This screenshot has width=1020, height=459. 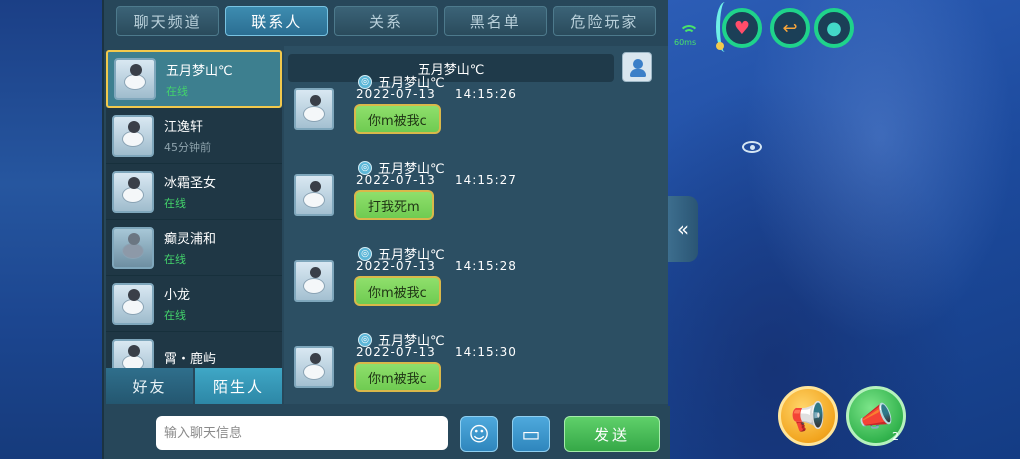 What do you see at coordinates (472, 284) in the screenshot?
I see `chat-message: ◎ 五月梦山℃ 2022-07-13 14:15:28 你m被我c` at bounding box center [472, 284].